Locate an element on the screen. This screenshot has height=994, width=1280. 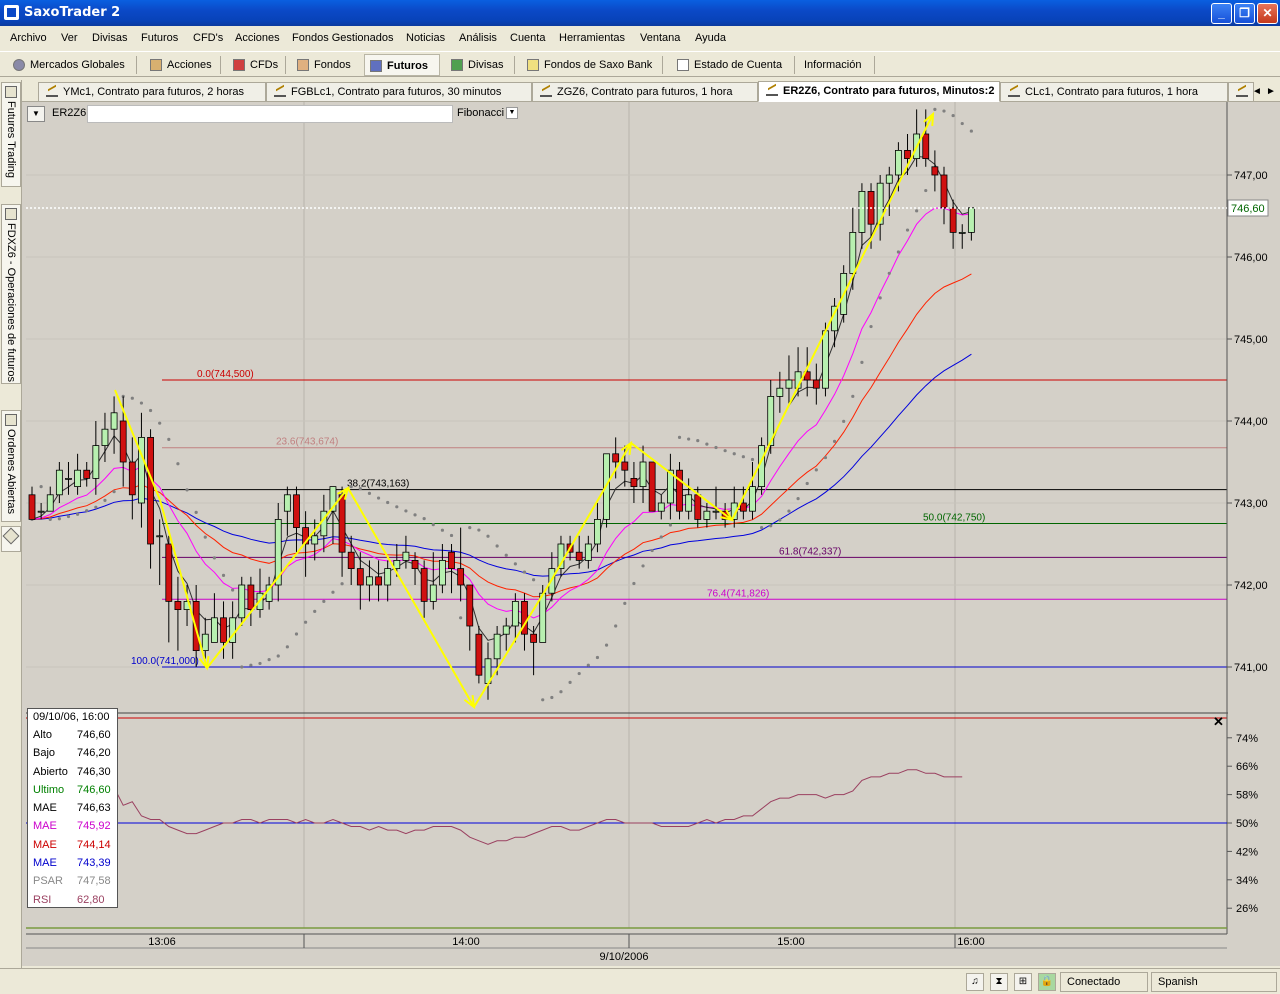
side-tab-futures-trading: Futures Trading is located at coordinates (11, 134).